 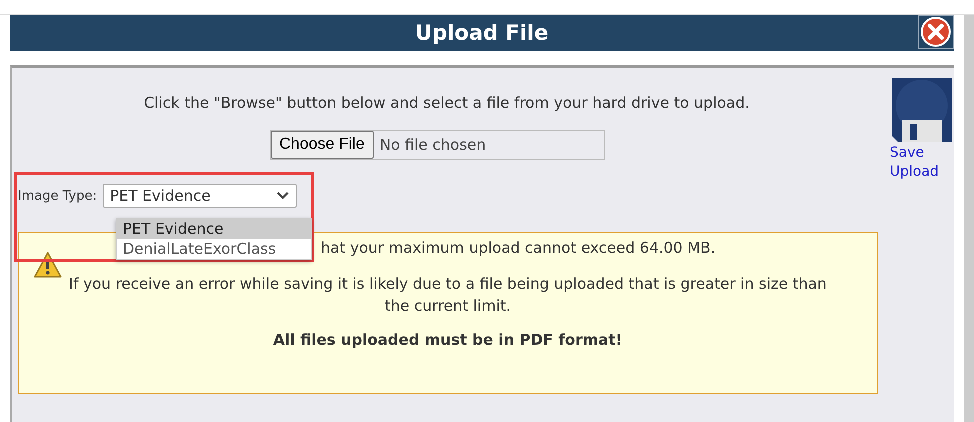 I want to click on image-type-label: Image Type:, so click(x=58, y=196).